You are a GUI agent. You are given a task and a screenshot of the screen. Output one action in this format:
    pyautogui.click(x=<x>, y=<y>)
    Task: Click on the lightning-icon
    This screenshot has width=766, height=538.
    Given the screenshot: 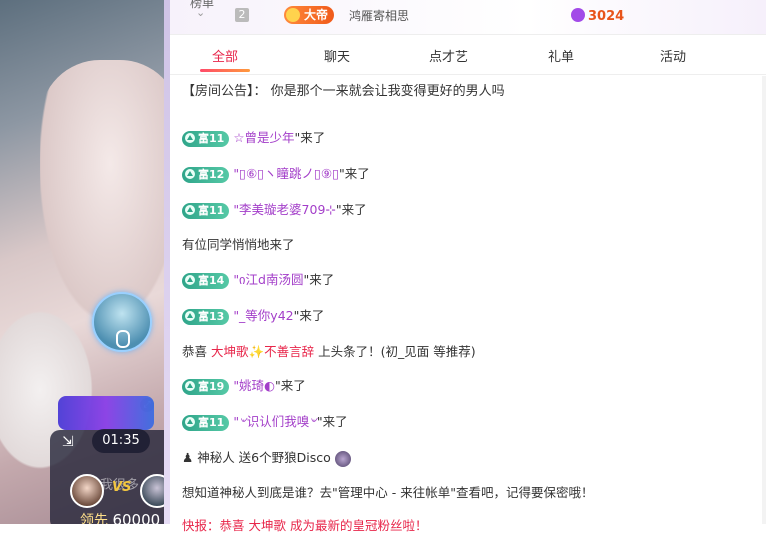 What is the action you would take?
    pyautogui.click(x=578, y=15)
    